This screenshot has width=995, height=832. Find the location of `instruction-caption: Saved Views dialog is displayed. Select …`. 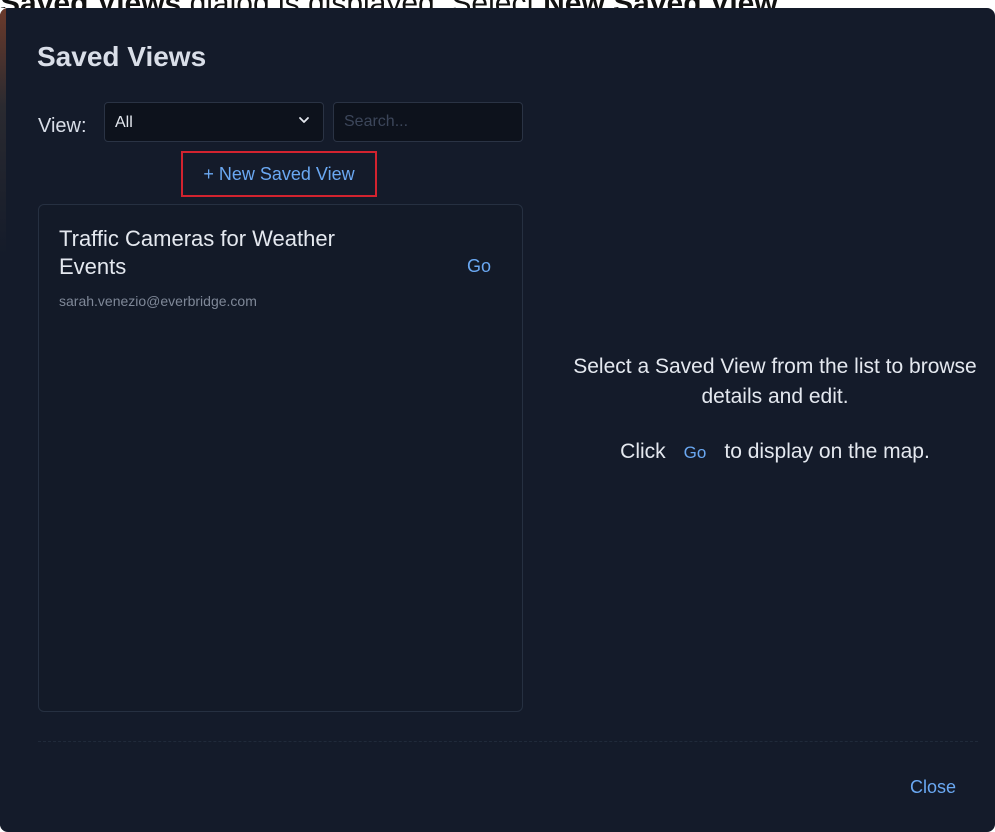

instruction-caption: Saved Views dialog is displayed. Select … is located at coordinates (497, 4).